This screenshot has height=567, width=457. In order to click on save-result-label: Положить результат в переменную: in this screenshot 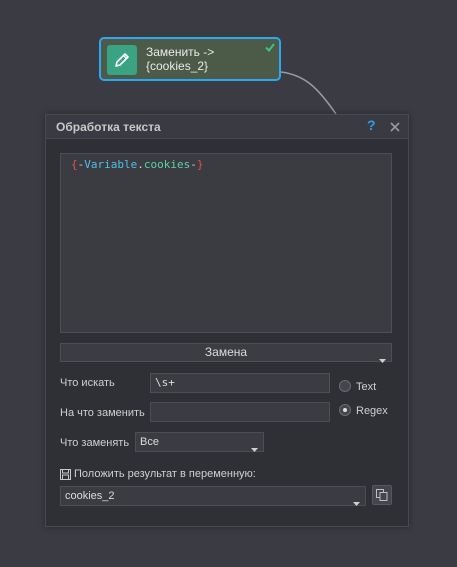, I will do `click(165, 474)`.